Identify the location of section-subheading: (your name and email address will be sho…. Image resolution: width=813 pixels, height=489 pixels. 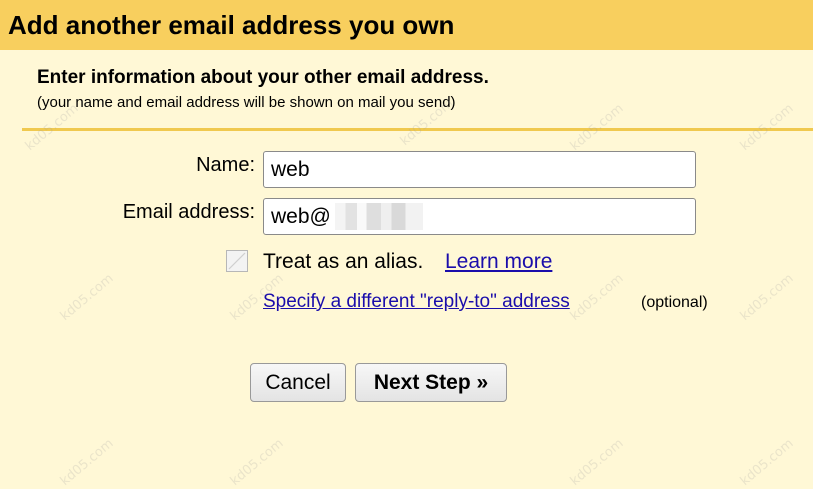
(246, 102).